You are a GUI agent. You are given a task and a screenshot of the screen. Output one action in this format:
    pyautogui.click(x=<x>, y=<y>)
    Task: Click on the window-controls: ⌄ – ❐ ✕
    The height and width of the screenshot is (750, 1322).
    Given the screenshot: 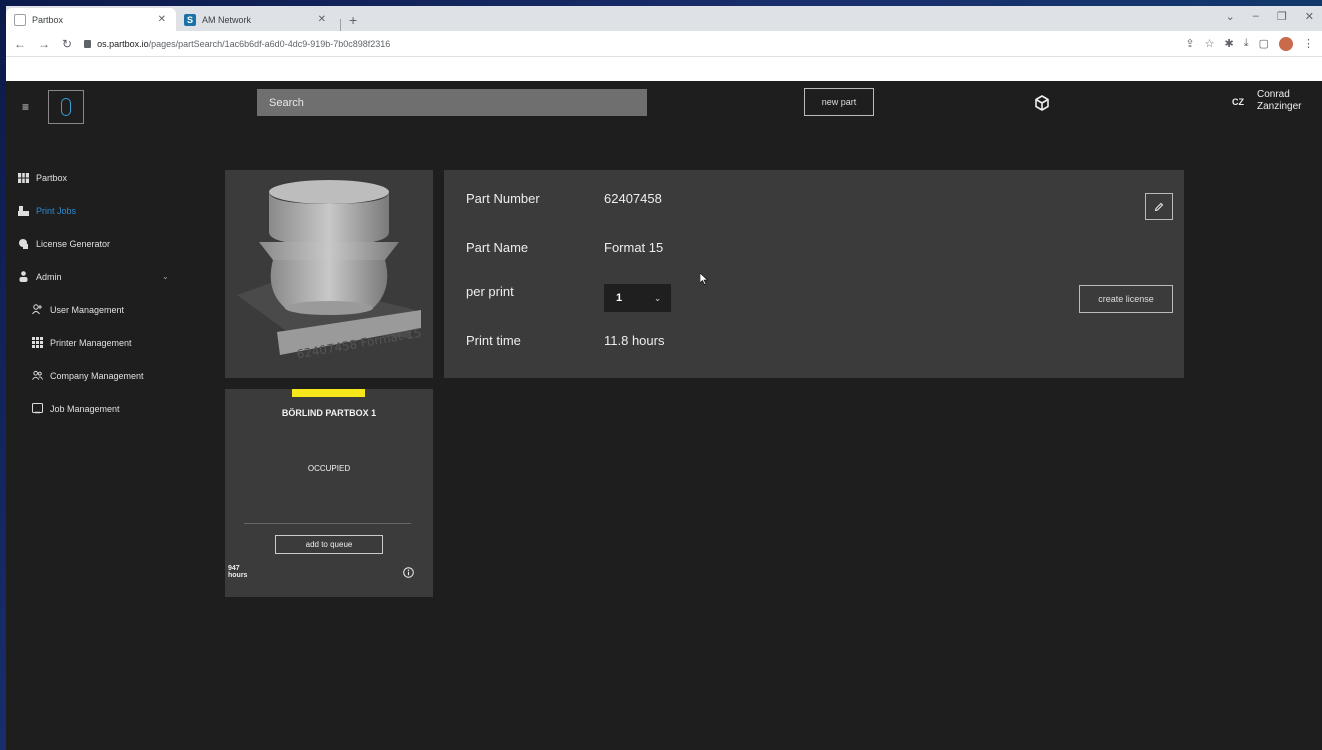 What is the action you would take?
    pyautogui.click(x=1270, y=16)
    